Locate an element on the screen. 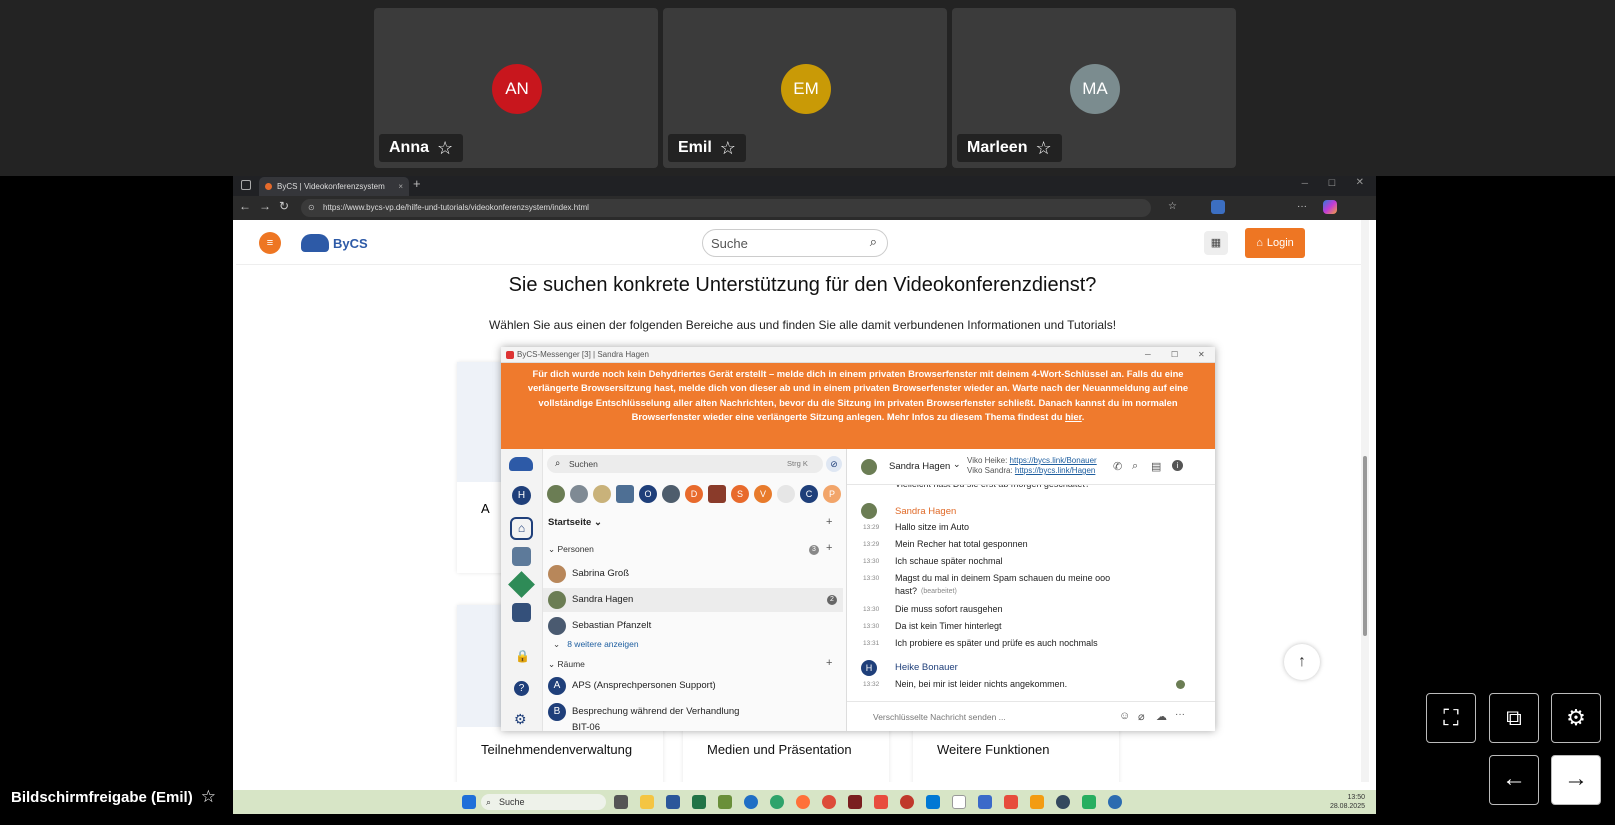  banner-link: hier is located at coordinates (1073, 416).